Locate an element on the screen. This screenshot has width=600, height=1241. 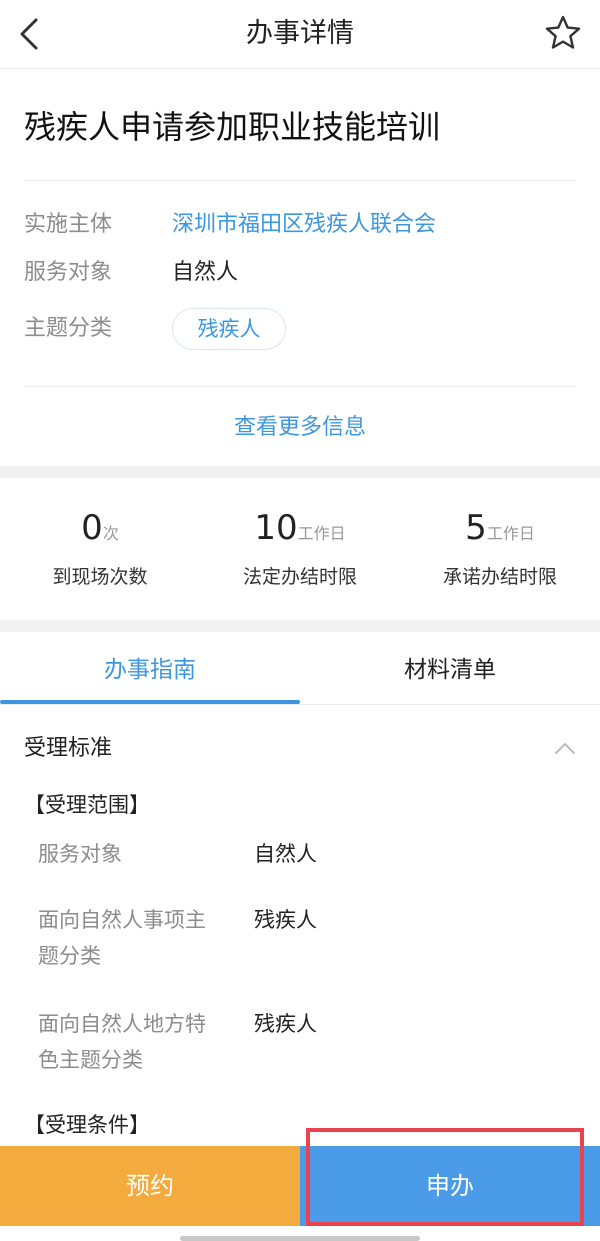
guide-row-label: 面向自然人地方特色主题分类 is located at coordinates (122, 1042).